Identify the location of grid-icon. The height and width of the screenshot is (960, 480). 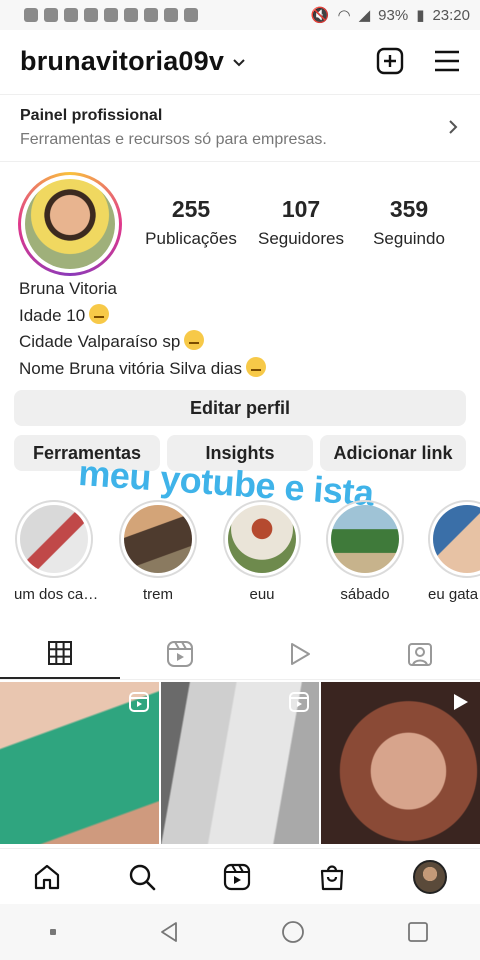
(60, 652).